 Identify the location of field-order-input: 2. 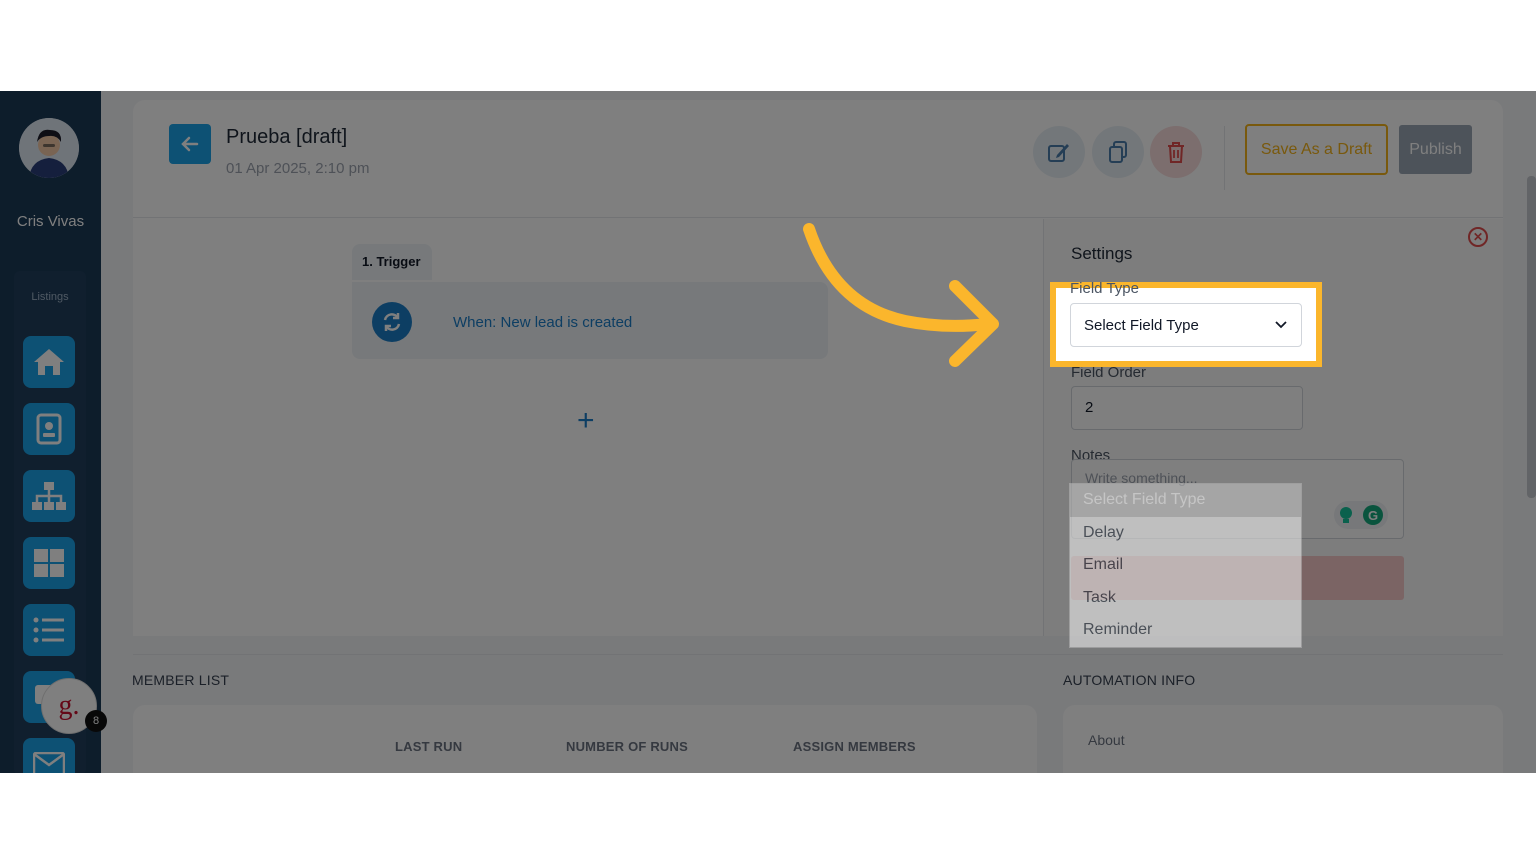
(1187, 408).